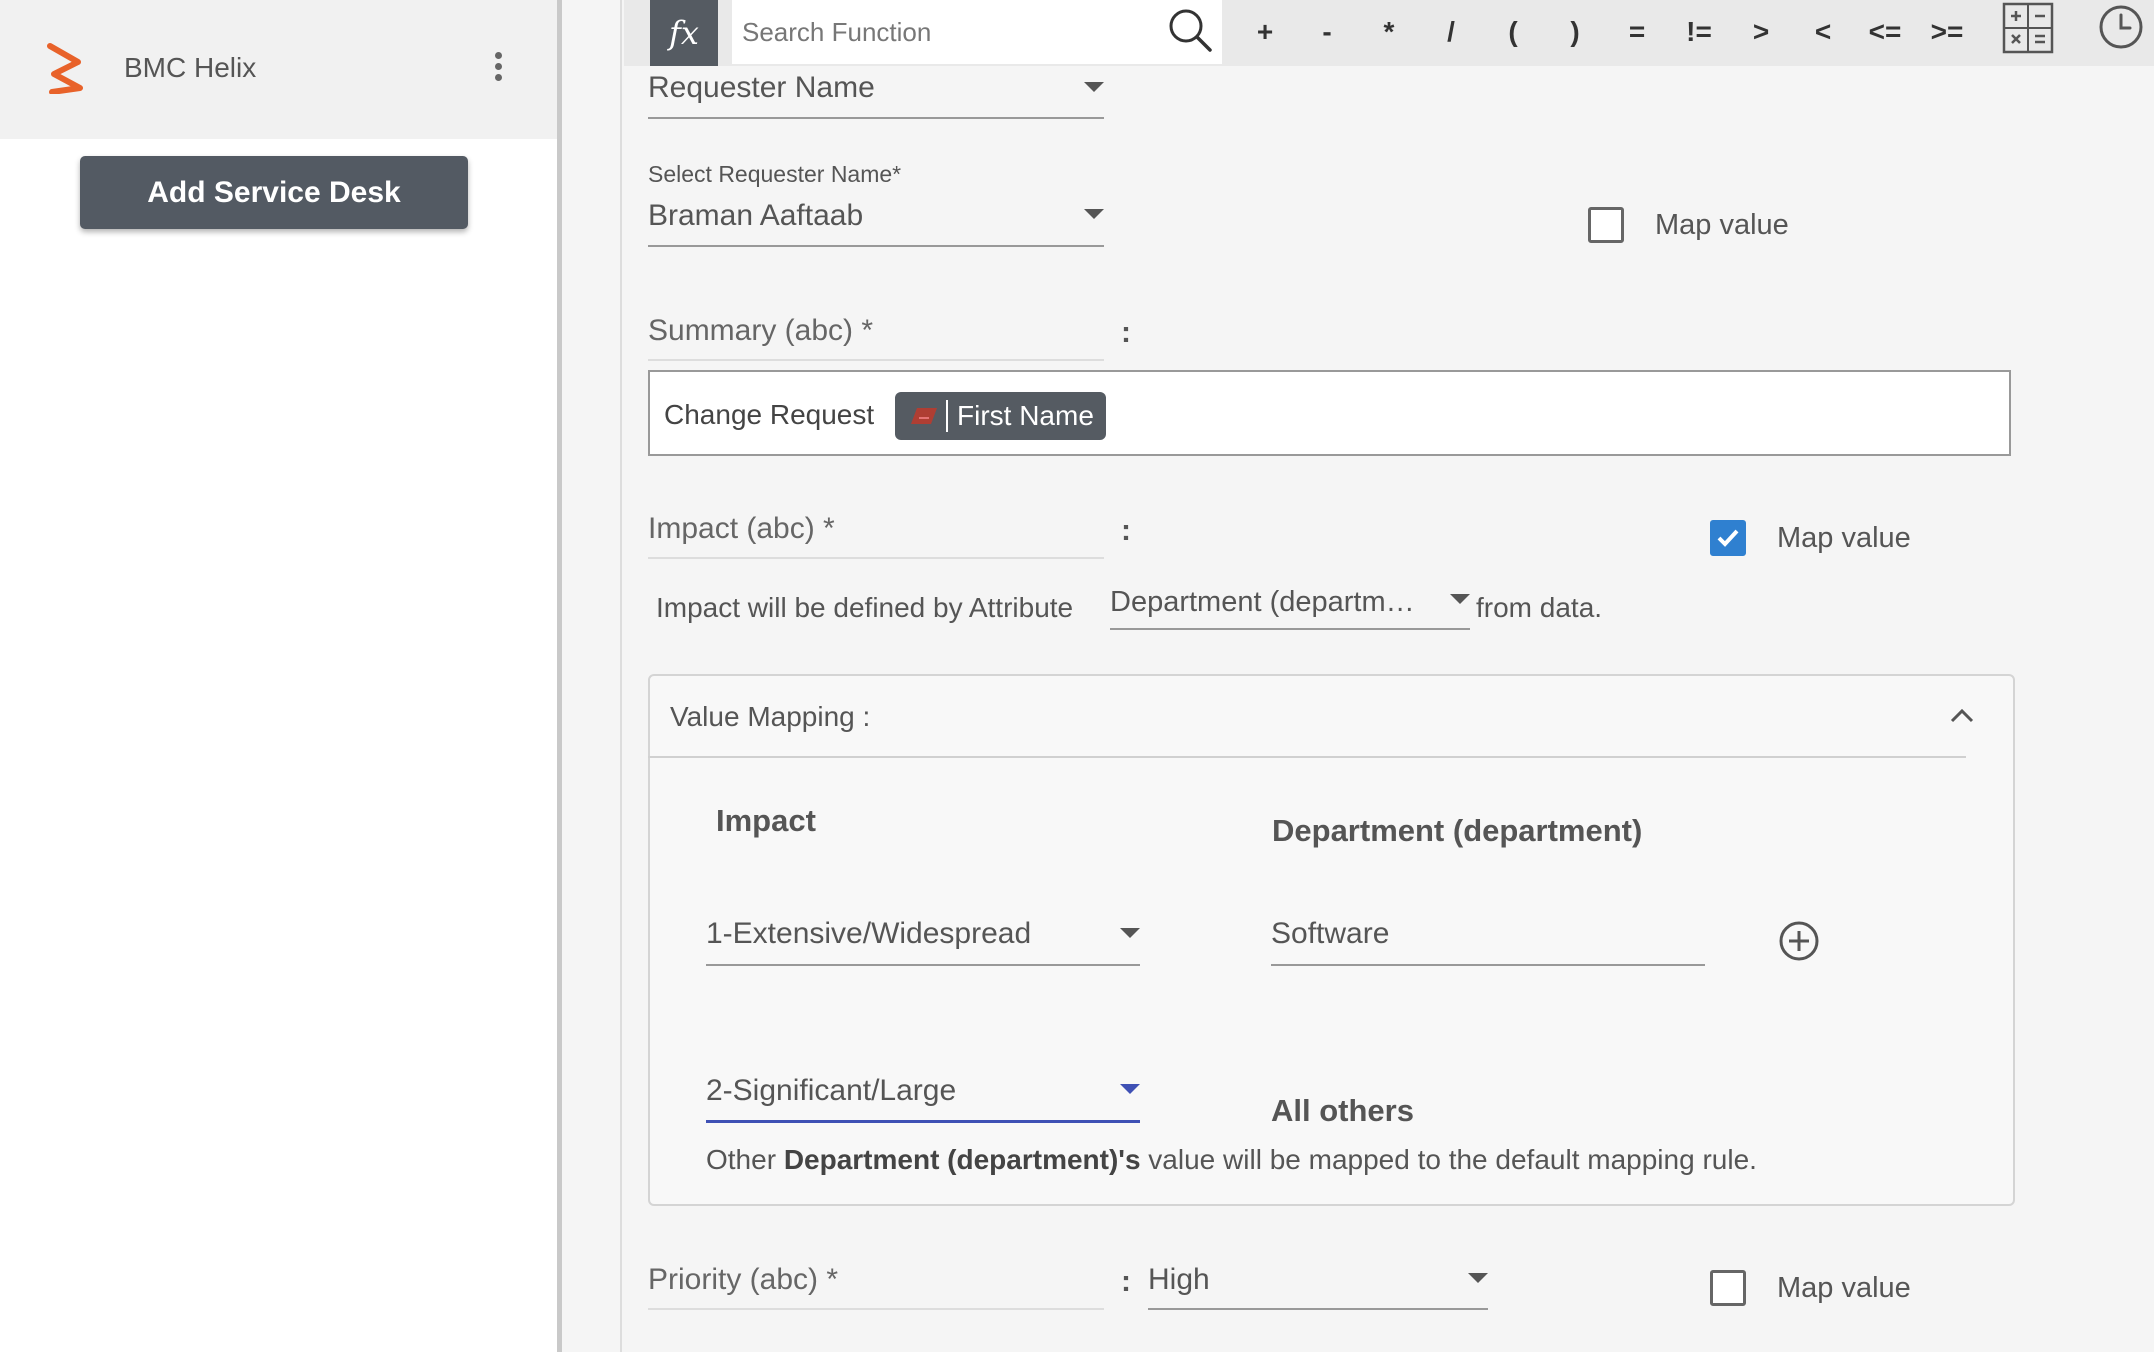 Image resolution: width=2154 pixels, height=1352 pixels. Describe the element at coordinates (1130, 933) in the screenshot. I see `mapping-row-1-caret-icon` at that location.